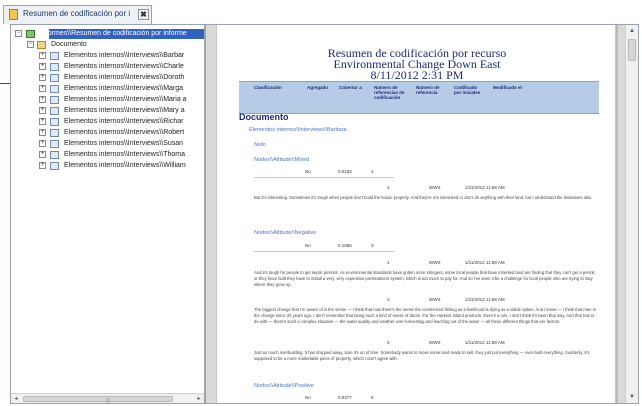 The image size is (642, 406). What do you see at coordinates (285, 233) in the screenshot?
I see `node-path: Nodos\\Attitude\\Negative` at bounding box center [285, 233].